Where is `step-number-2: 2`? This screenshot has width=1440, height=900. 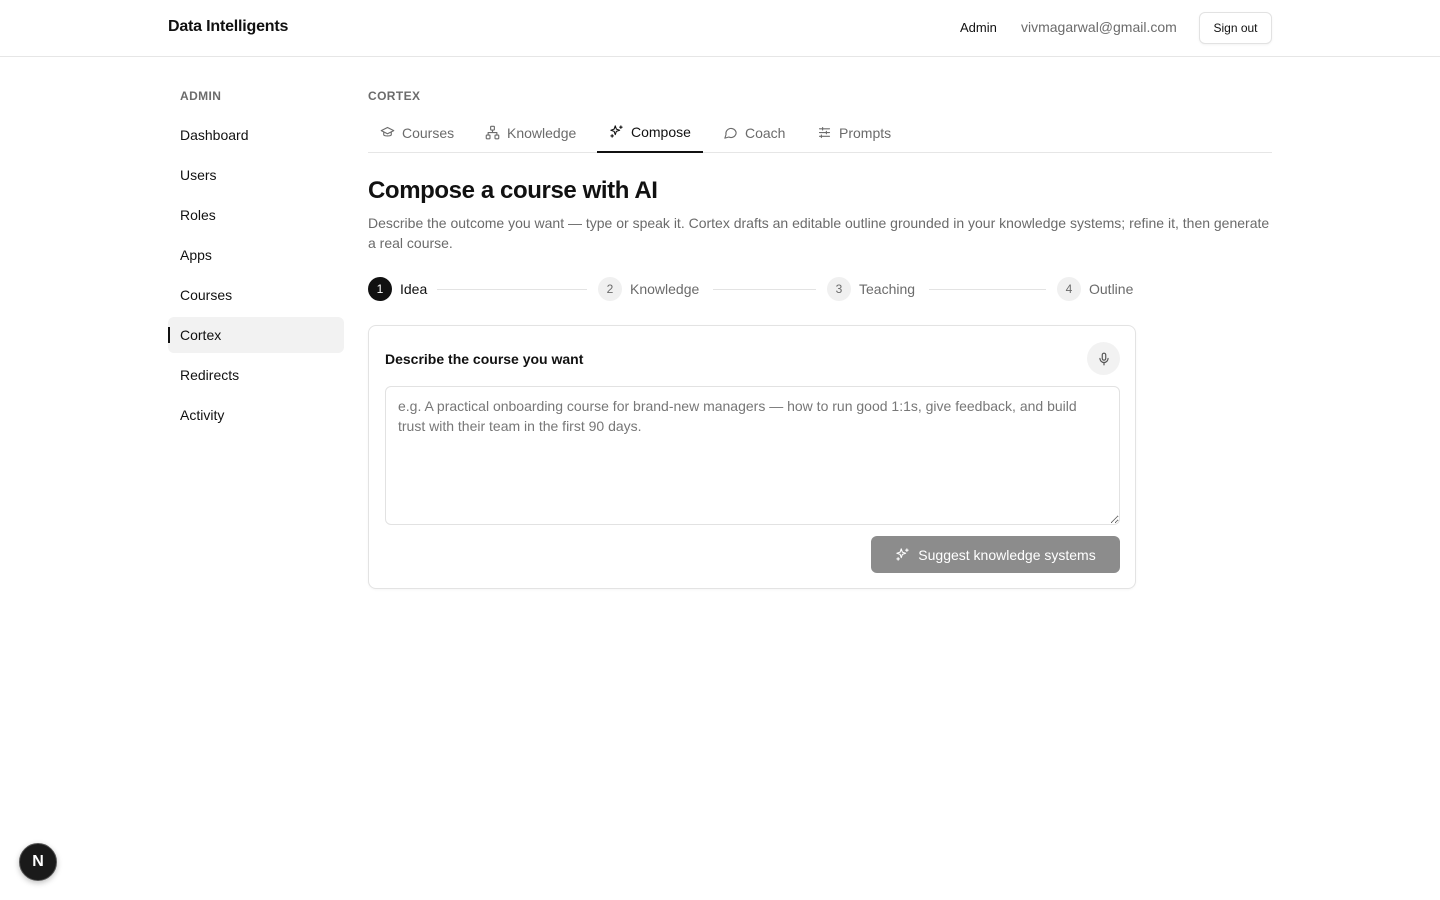
step-number-2: 2 is located at coordinates (610, 289).